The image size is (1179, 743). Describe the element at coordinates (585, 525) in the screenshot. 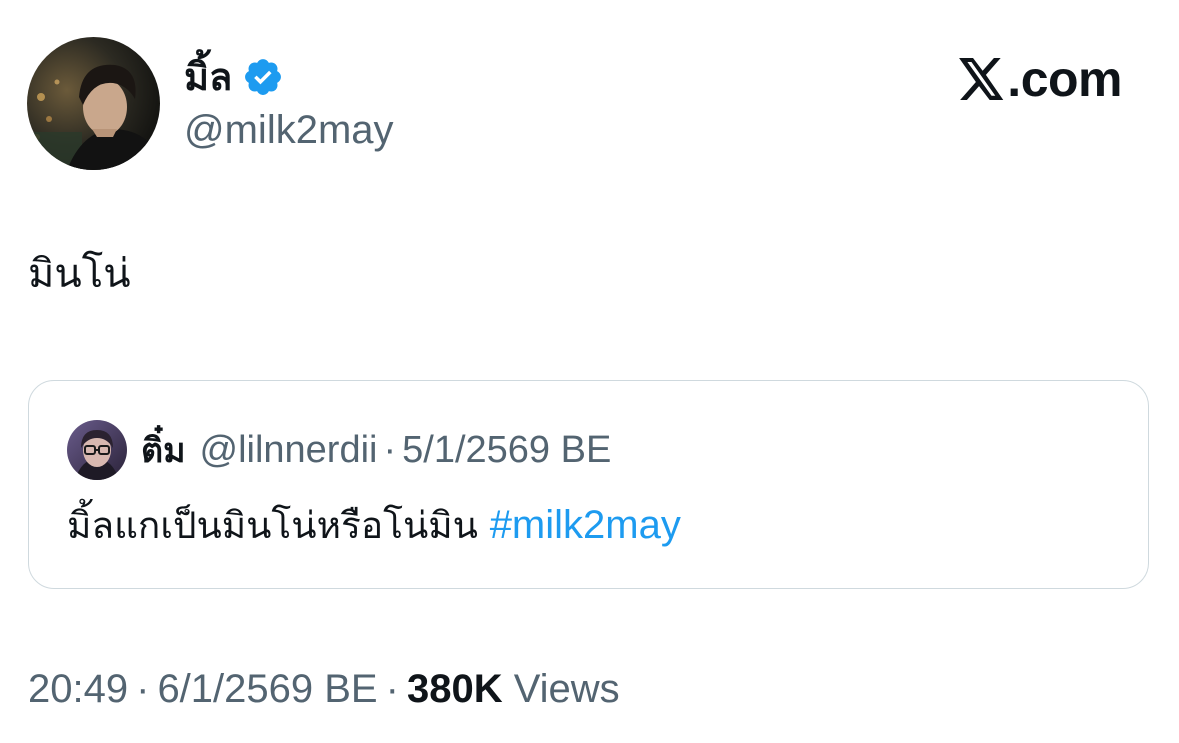

I see `hashtag-link: #milk2may` at that location.